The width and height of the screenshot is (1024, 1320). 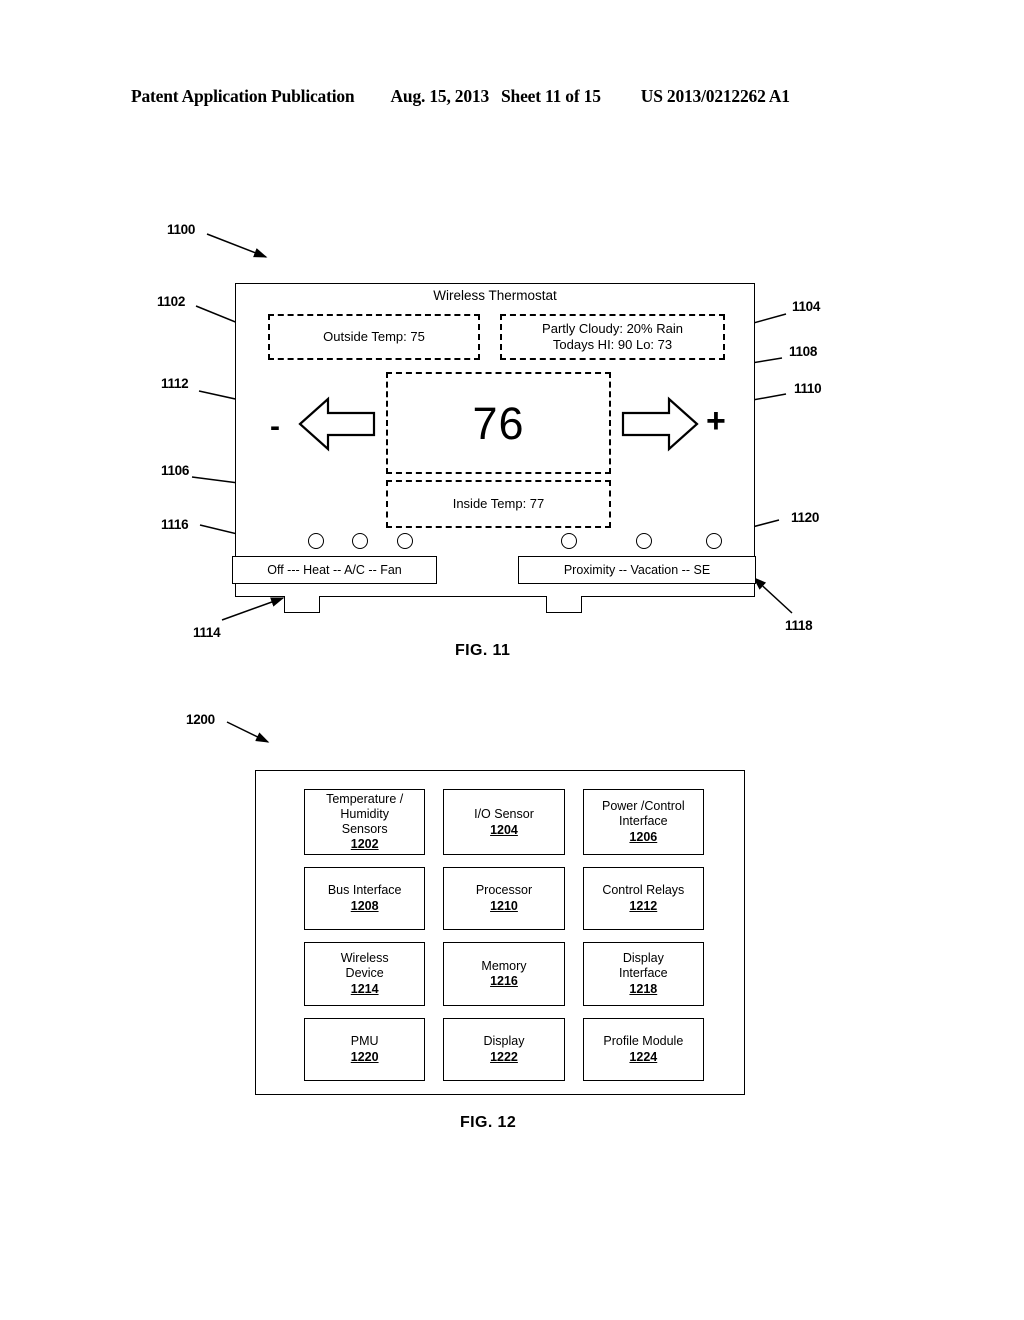 I want to click on inside-temp-text: Inside Temp: 77, so click(x=498, y=504).